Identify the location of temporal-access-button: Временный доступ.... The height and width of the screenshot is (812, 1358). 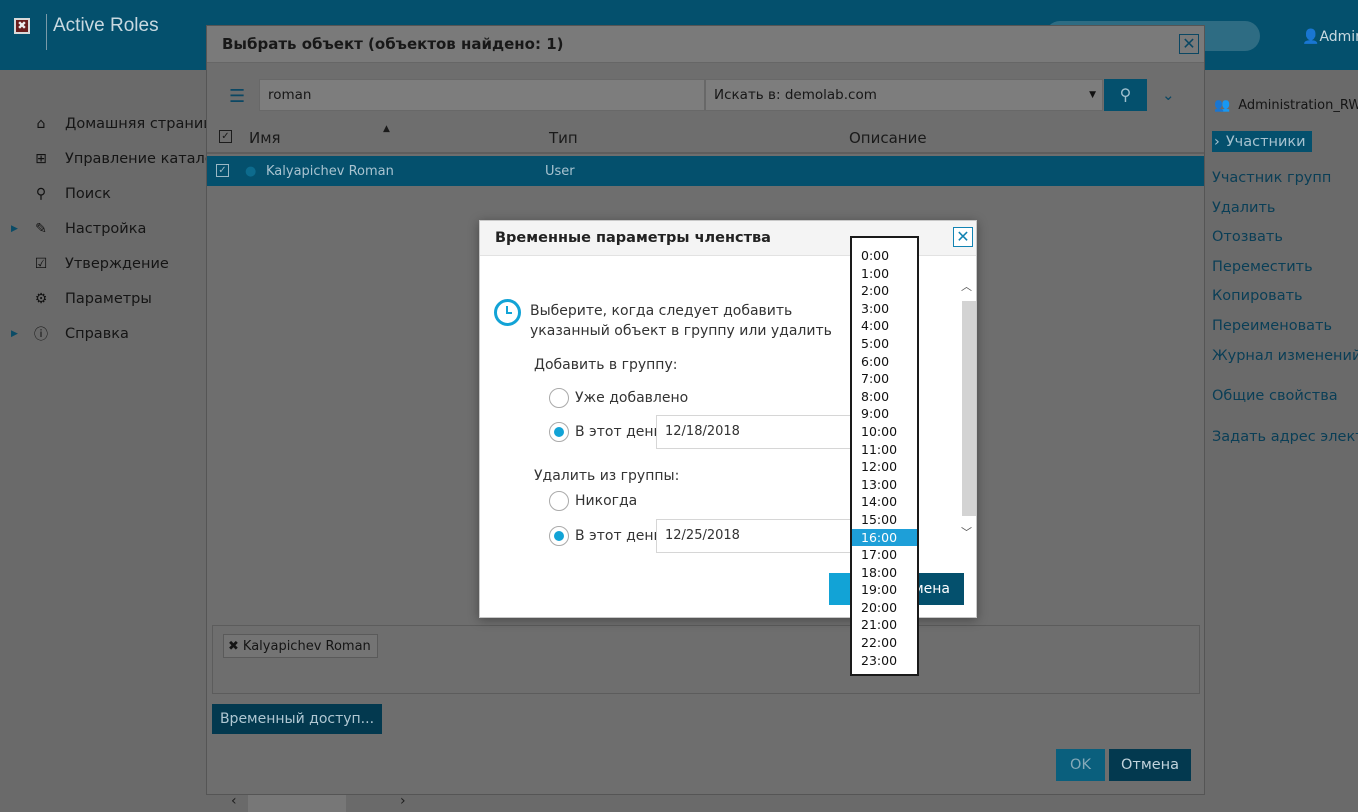
(297, 719).